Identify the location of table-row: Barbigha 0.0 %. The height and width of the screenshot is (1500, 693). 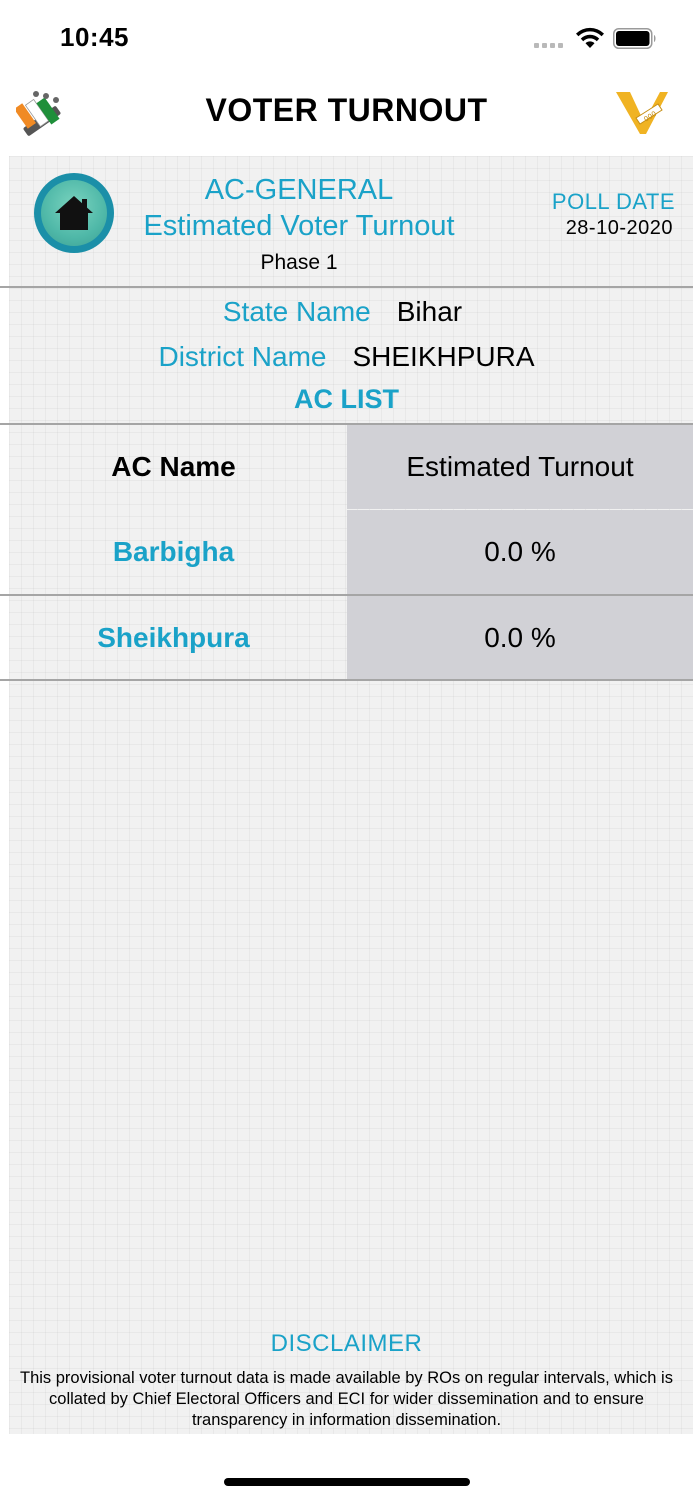
(346, 552).